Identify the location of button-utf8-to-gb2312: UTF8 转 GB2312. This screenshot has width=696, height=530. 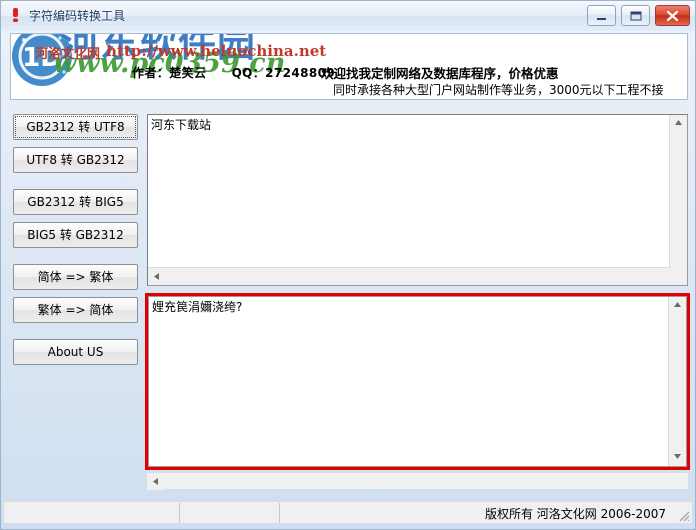
(75, 160).